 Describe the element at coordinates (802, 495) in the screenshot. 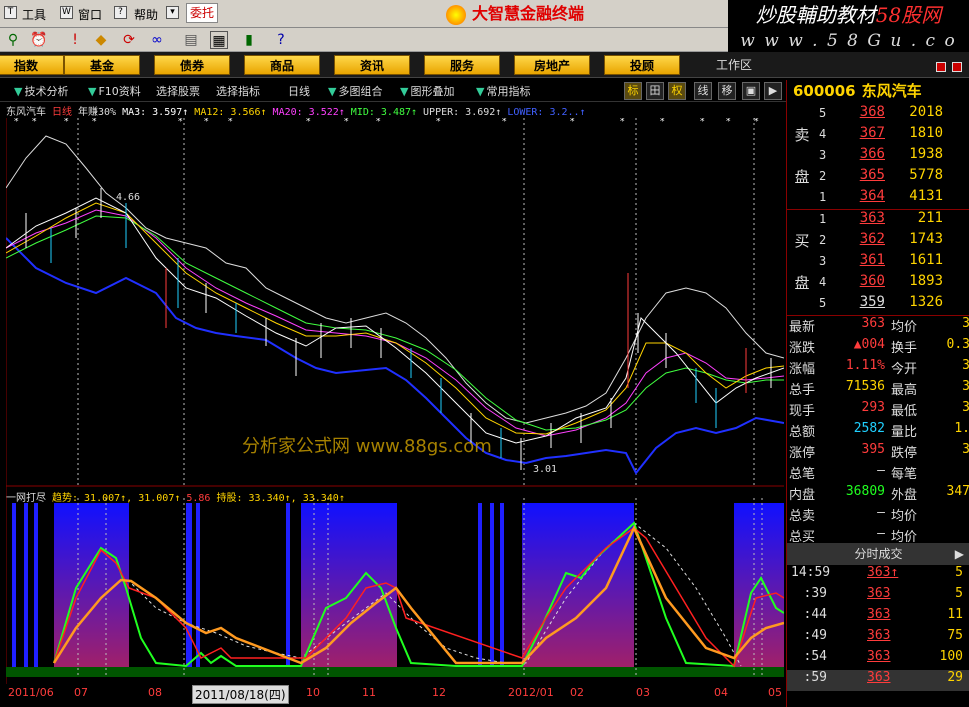

I see `stat-label: 内盘` at that location.